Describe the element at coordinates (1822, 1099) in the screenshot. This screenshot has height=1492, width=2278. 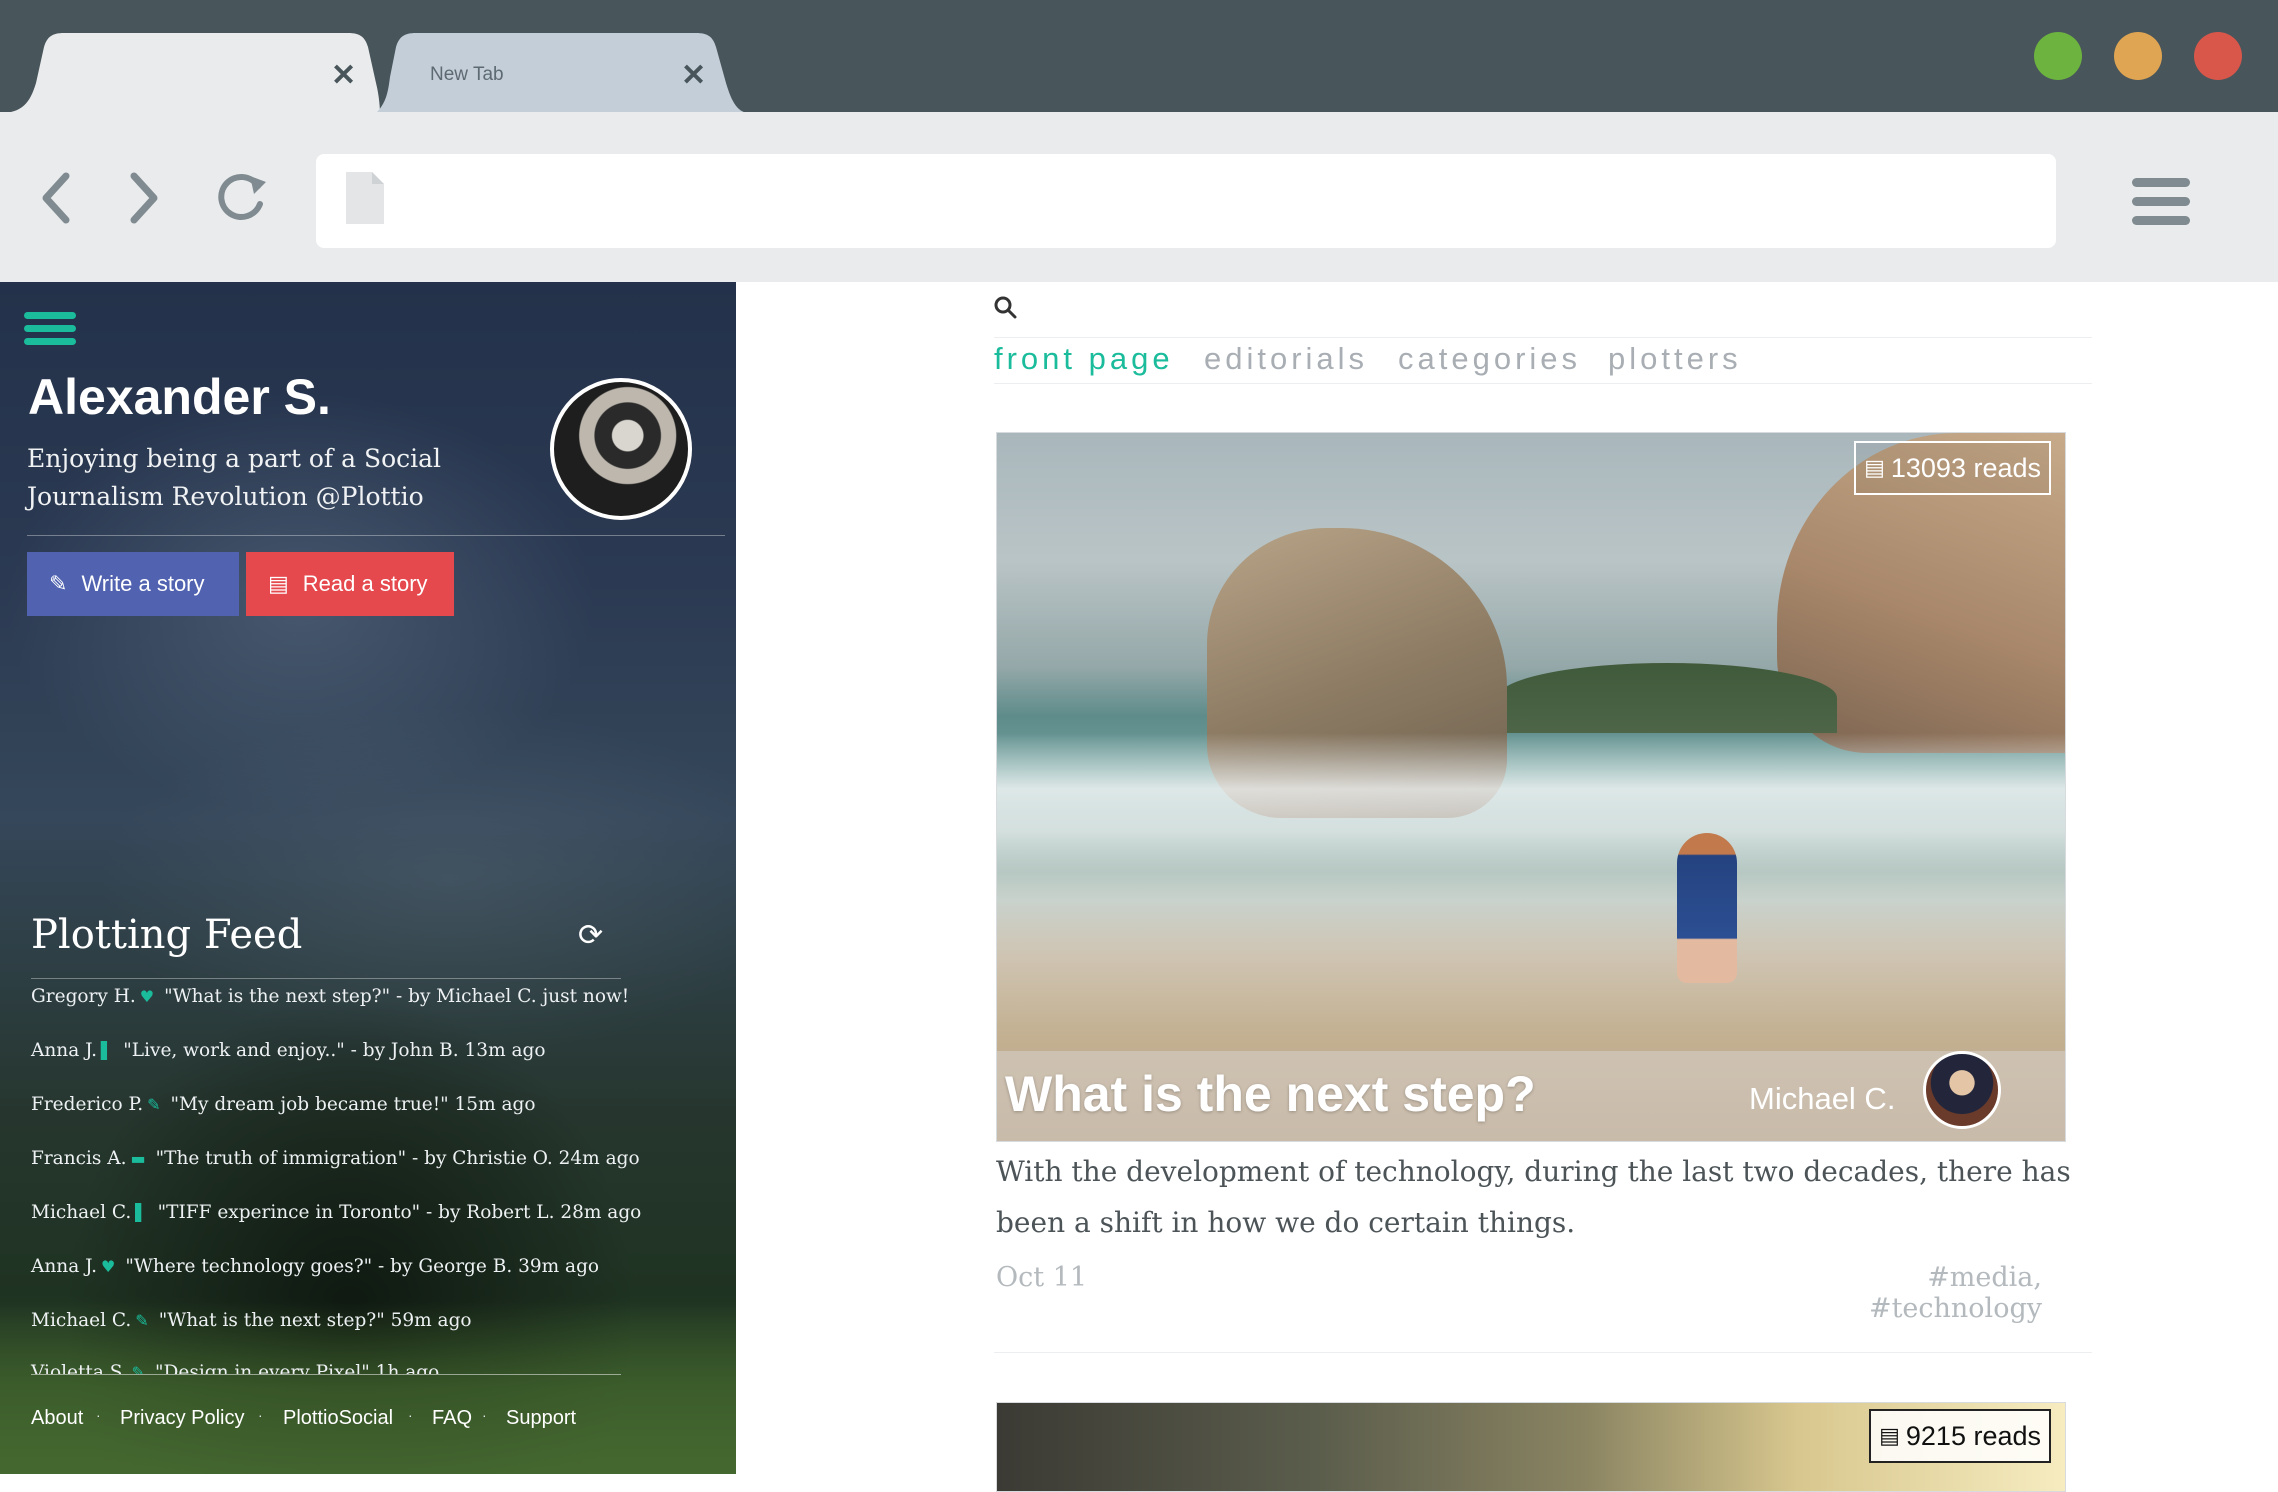
I see `post-author: Michael C.` at that location.